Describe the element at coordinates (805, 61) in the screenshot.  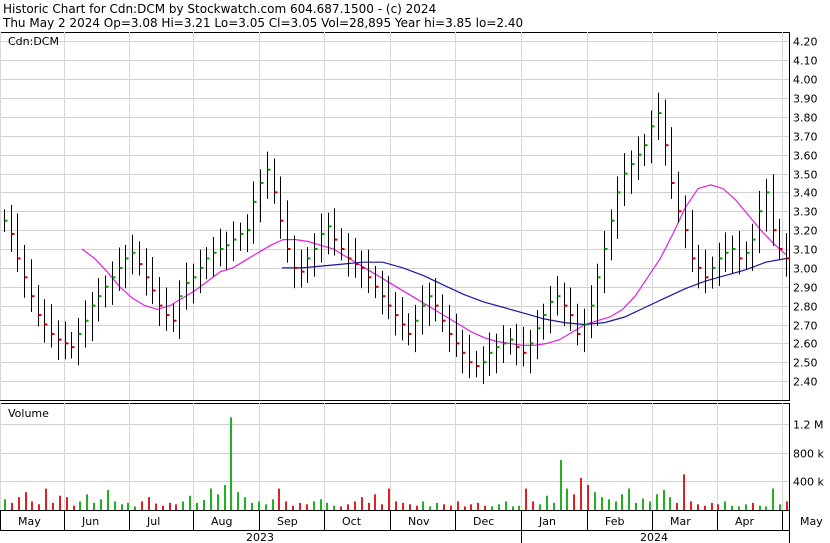
I see `price-tick-label: 4.10` at that location.